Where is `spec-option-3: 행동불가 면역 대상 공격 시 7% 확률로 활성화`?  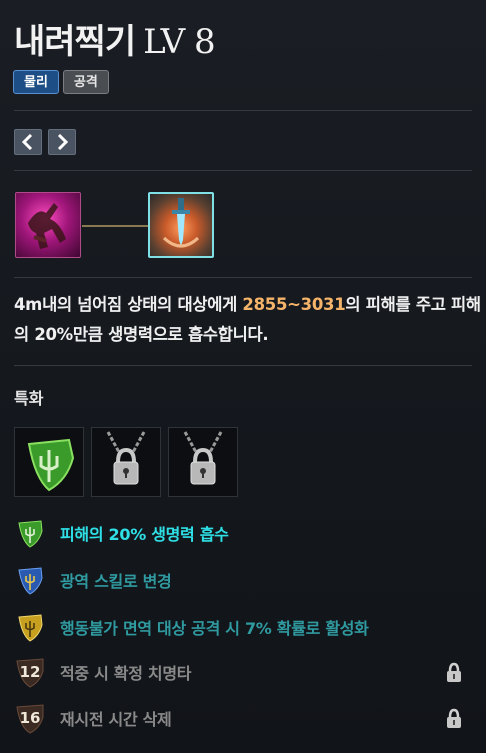 spec-option-3: 행동불가 면역 대상 공격 시 7% 확률로 활성화 is located at coordinates (191, 627).